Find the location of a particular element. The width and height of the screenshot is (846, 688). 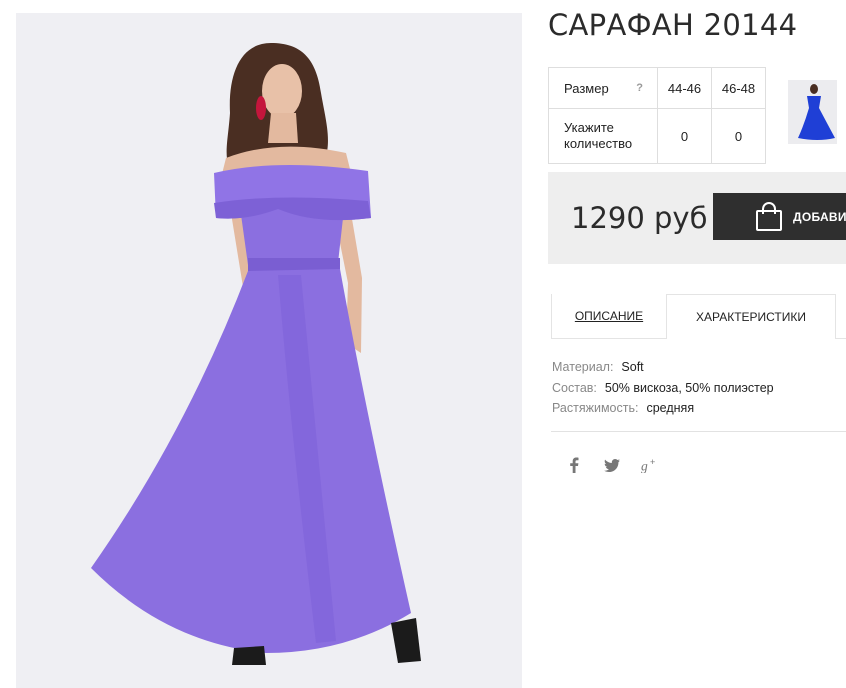

twitter-icon is located at coordinates (612, 465).